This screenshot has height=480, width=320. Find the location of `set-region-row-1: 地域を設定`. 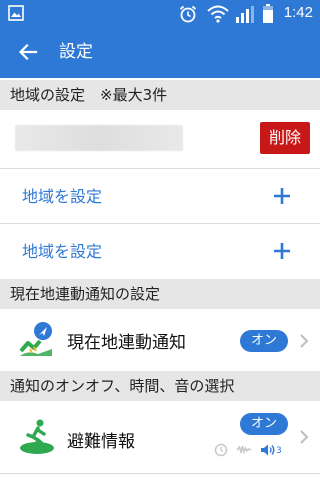

set-region-row-1: 地域を設定 is located at coordinates (160, 196).